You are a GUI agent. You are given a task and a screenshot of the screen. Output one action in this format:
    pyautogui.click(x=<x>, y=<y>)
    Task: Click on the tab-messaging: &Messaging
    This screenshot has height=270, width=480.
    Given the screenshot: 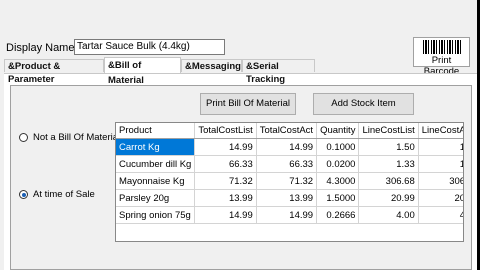 What is the action you would take?
    pyautogui.click(x=211, y=65)
    